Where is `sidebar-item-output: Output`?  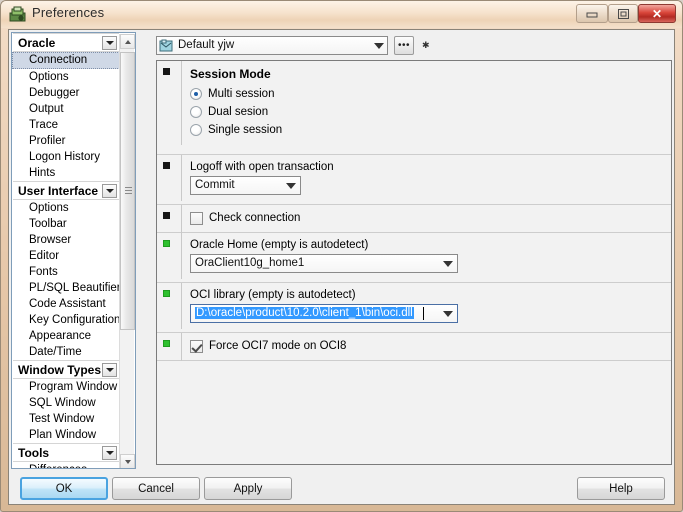
sidebar-item-output: Output is located at coordinates (66, 109).